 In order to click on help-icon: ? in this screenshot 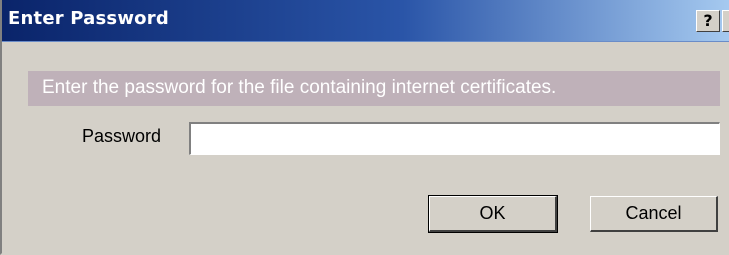, I will do `click(708, 21)`.